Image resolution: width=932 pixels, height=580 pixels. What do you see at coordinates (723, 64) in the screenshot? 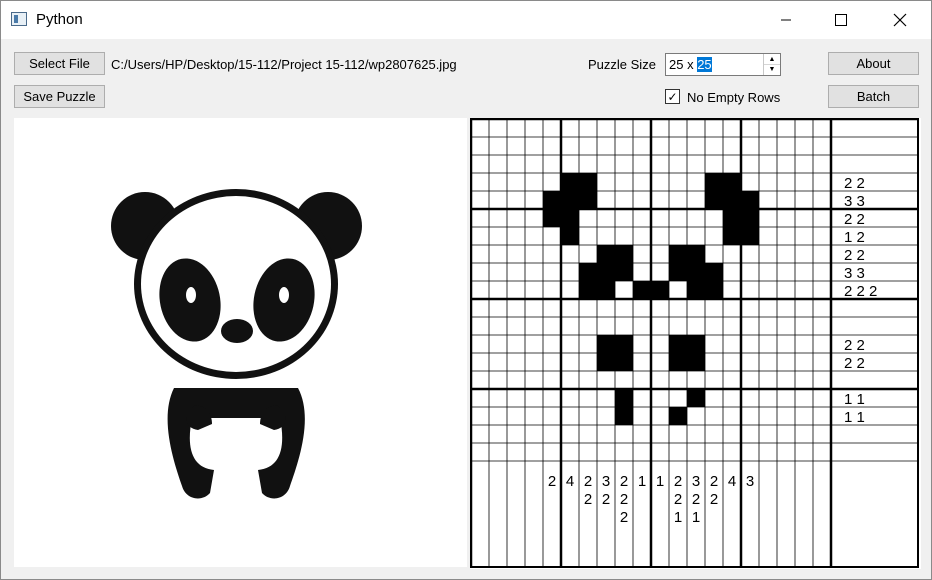
I see `puzzle-size-spinbox: 25 x 25 ▲ ▼` at bounding box center [723, 64].